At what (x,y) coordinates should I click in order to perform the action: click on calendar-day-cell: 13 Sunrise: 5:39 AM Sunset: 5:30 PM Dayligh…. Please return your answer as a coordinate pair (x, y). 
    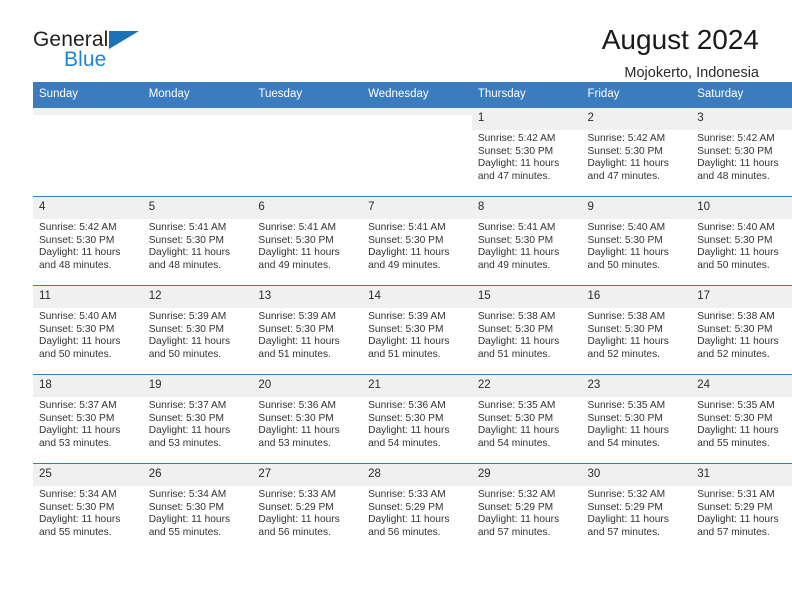
    Looking at the image, I should click on (307, 330).